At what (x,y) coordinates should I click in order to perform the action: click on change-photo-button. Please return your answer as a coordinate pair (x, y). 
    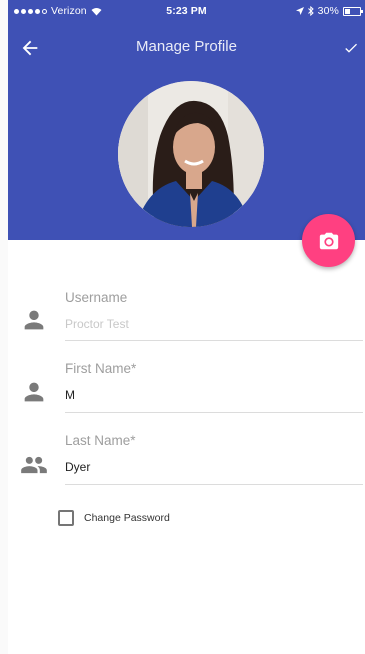
    Looking at the image, I should click on (328, 240).